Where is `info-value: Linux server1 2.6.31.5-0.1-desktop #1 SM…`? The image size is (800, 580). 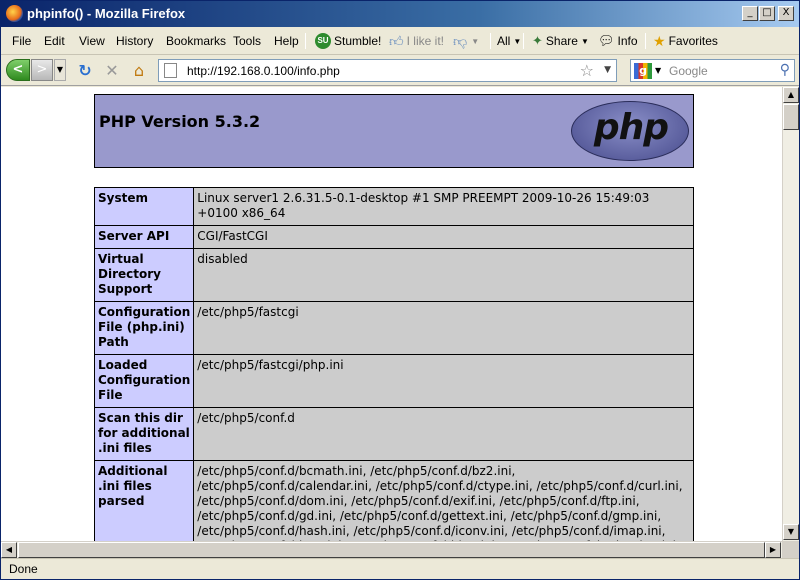 info-value: Linux server1 2.6.31.5-0.1-desktop #1 SM… is located at coordinates (443, 206).